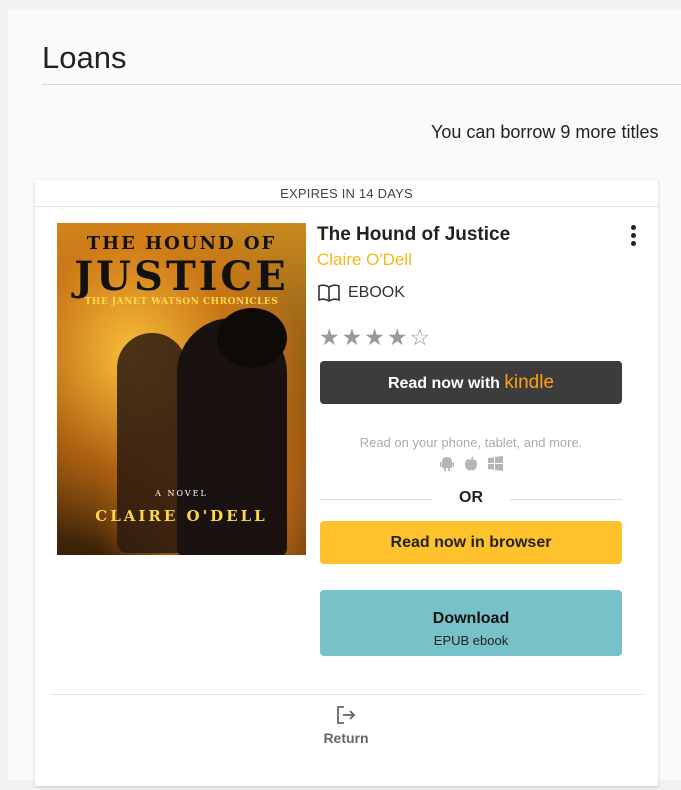 This screenshot has width=681, height=790. I want to click on return-label: Return, so click(346, 738).